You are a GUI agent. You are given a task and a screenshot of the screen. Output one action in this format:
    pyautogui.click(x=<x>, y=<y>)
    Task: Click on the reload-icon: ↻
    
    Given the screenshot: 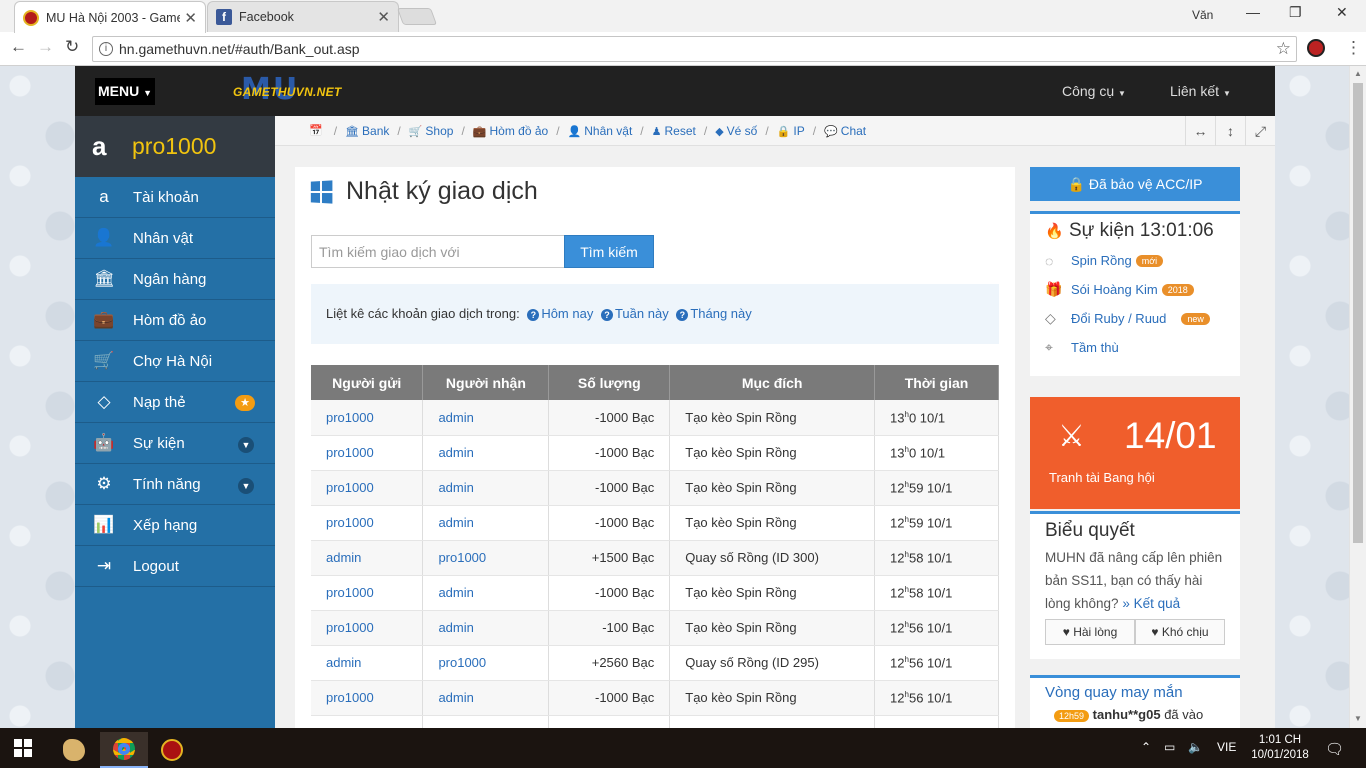 What is the action you would take?
    pyautogui.click(x=72, y=47)
    